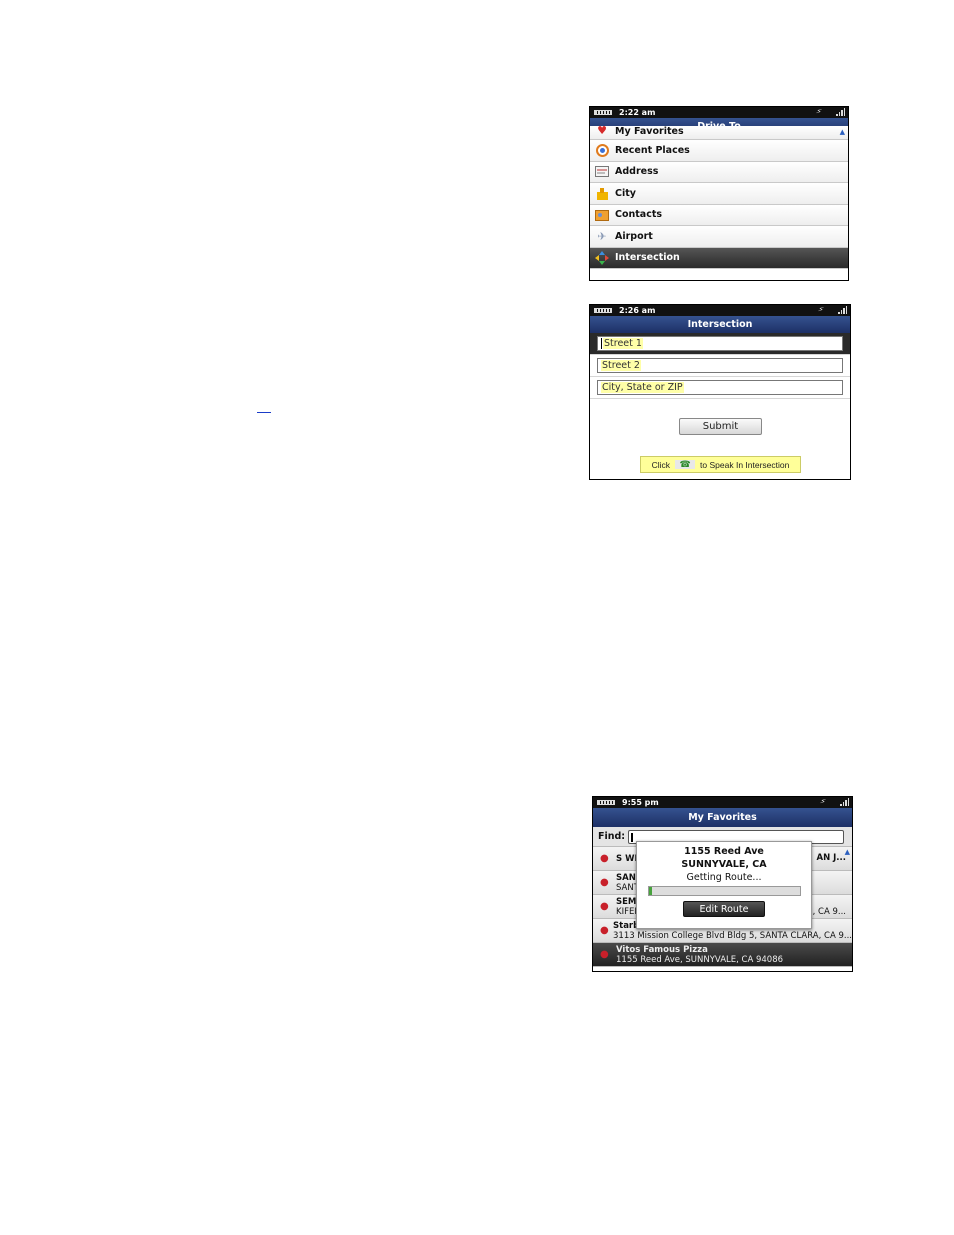 The image size is (954, 1235). Describe the element at coordinates (602, 150) in the screenshot. I see `recent-icon` at that location.